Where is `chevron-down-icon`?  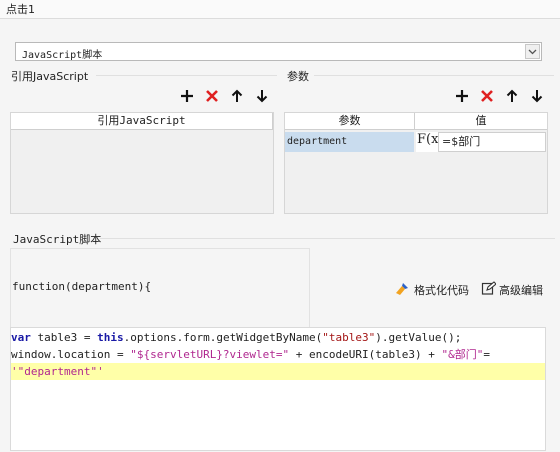 chevron-down-icon is located at coordinates (532, 52).